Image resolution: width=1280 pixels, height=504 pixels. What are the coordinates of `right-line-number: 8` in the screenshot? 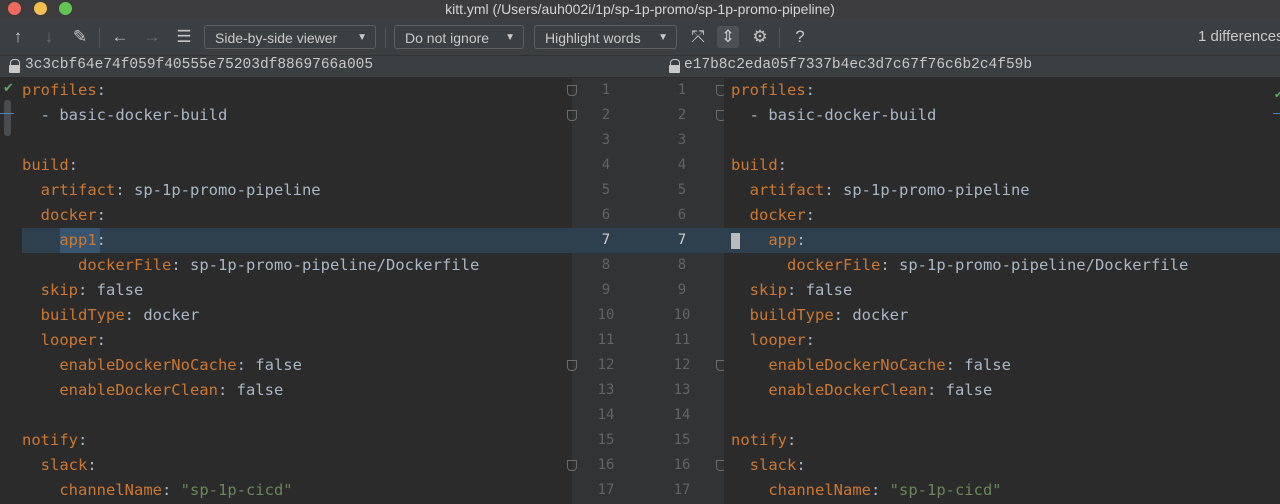 It's located at (682, 265).